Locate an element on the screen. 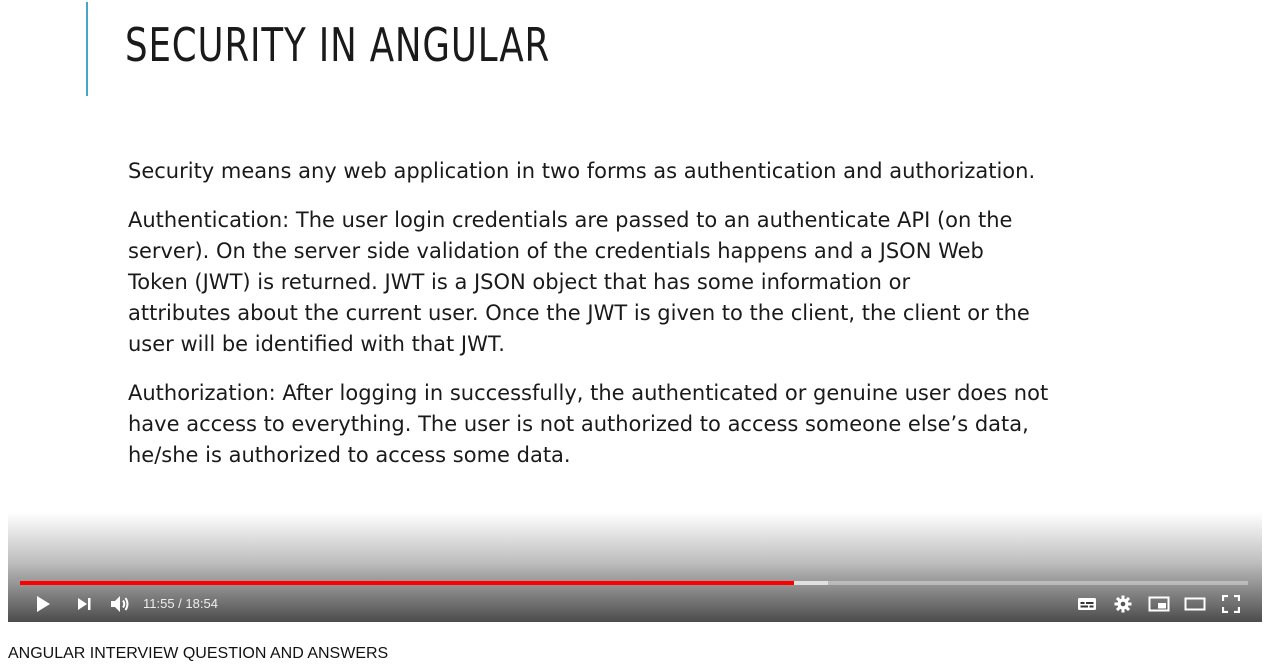 Image resolution: width=1266 pixels, height=670 pixels. progress-bar is located at coordinates (634, 583).